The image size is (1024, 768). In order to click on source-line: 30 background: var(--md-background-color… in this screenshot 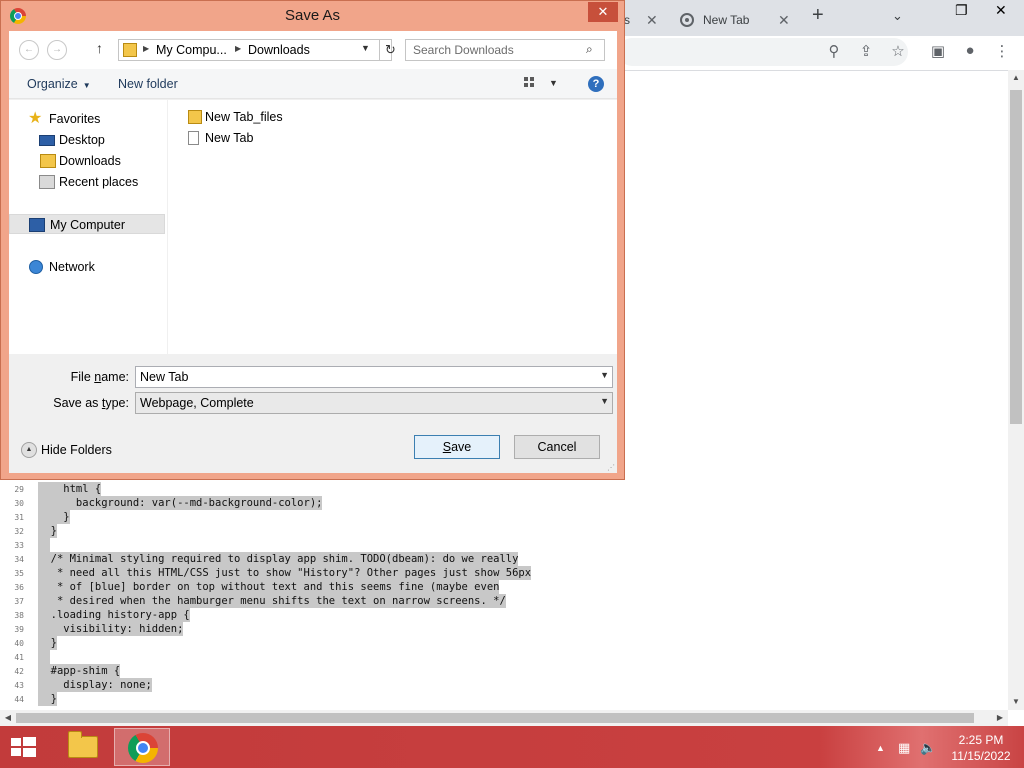, I will do `click(504, 503)`.